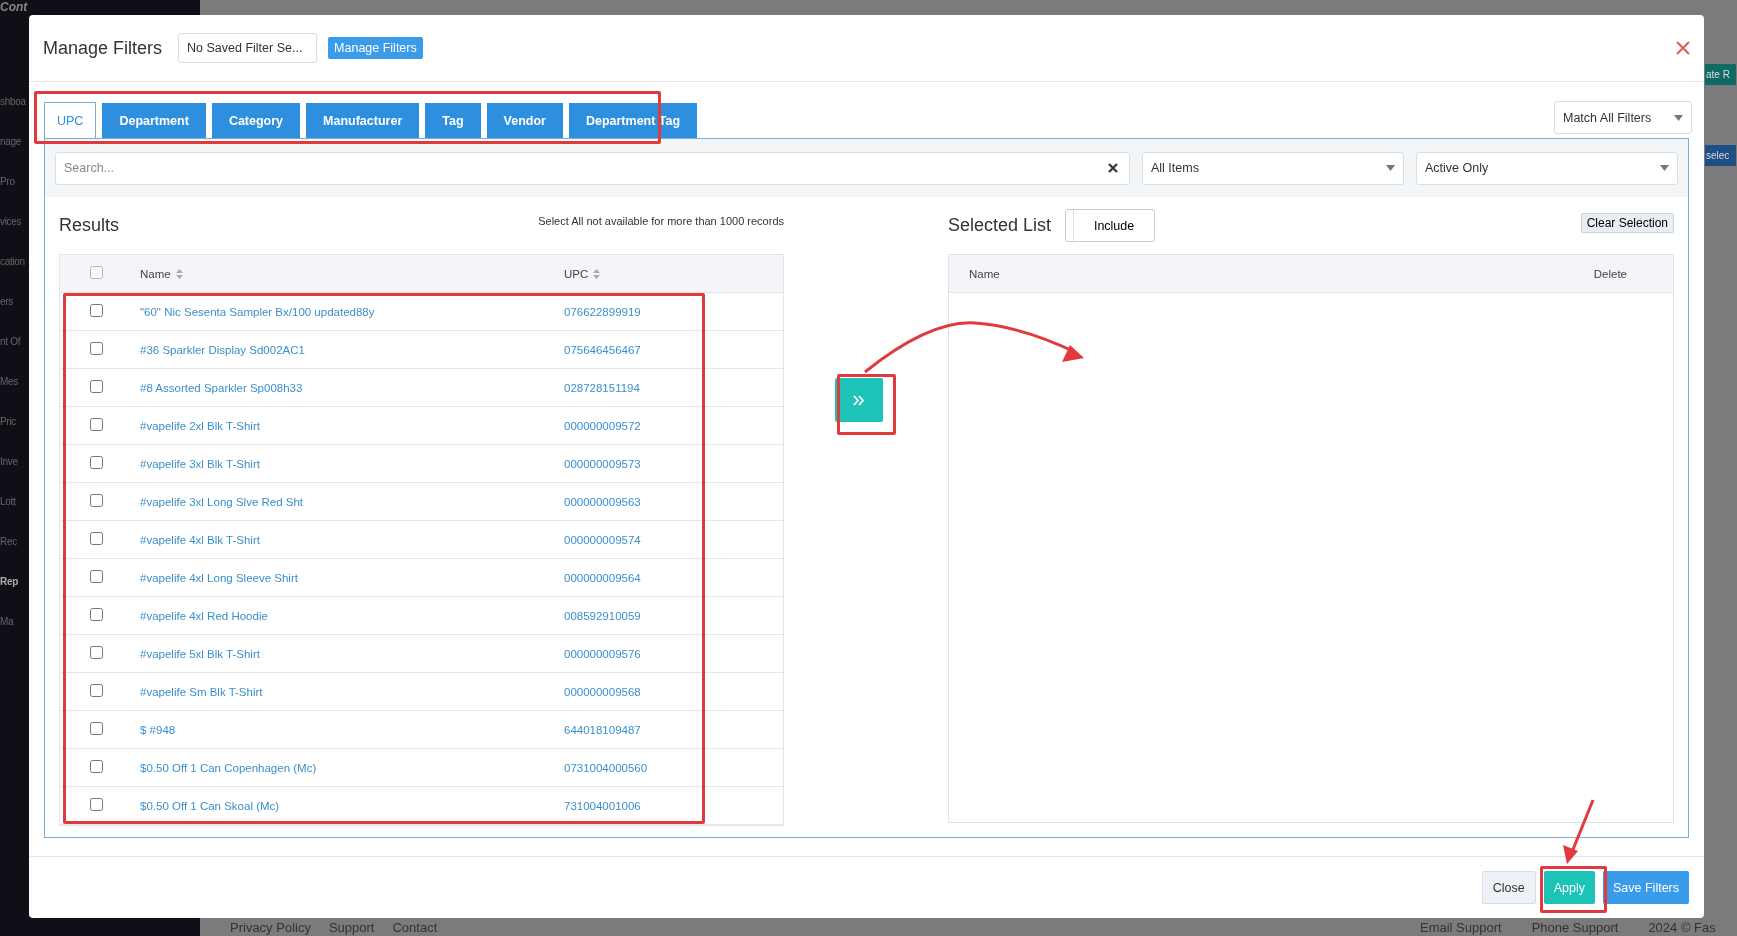 This screenshot has height=936, width=1737. Describe the element at coordinates (204, 615) in the screenshot. I see `item-name-link: #vapelife 4xl Red Hoodie` at that location.